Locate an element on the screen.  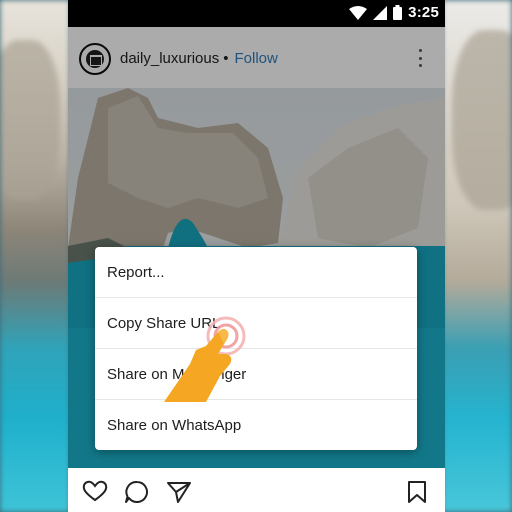
menu-item-share-whatsapp: Share on WhatsApp is located at coordinates (256, 425).